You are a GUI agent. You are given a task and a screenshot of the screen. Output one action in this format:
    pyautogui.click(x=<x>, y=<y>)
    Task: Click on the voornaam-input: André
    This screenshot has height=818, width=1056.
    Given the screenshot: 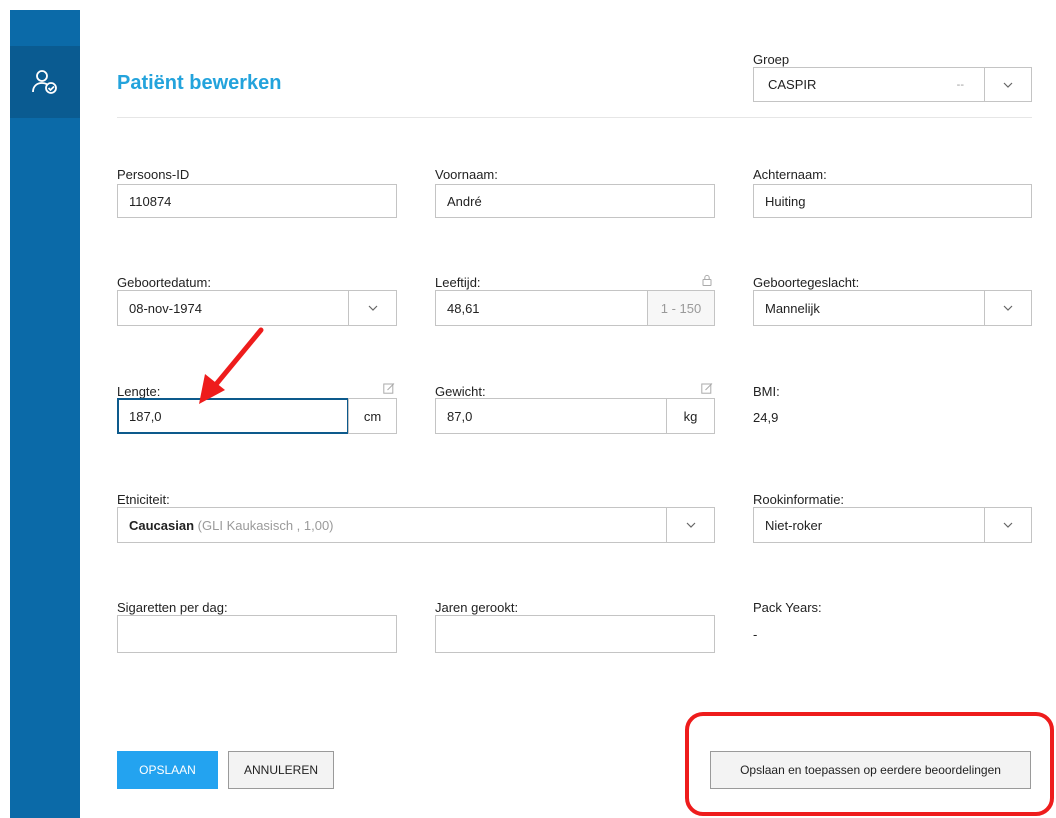 What is the action you would take?
    pyautogui.click(x=575, y=201)
    